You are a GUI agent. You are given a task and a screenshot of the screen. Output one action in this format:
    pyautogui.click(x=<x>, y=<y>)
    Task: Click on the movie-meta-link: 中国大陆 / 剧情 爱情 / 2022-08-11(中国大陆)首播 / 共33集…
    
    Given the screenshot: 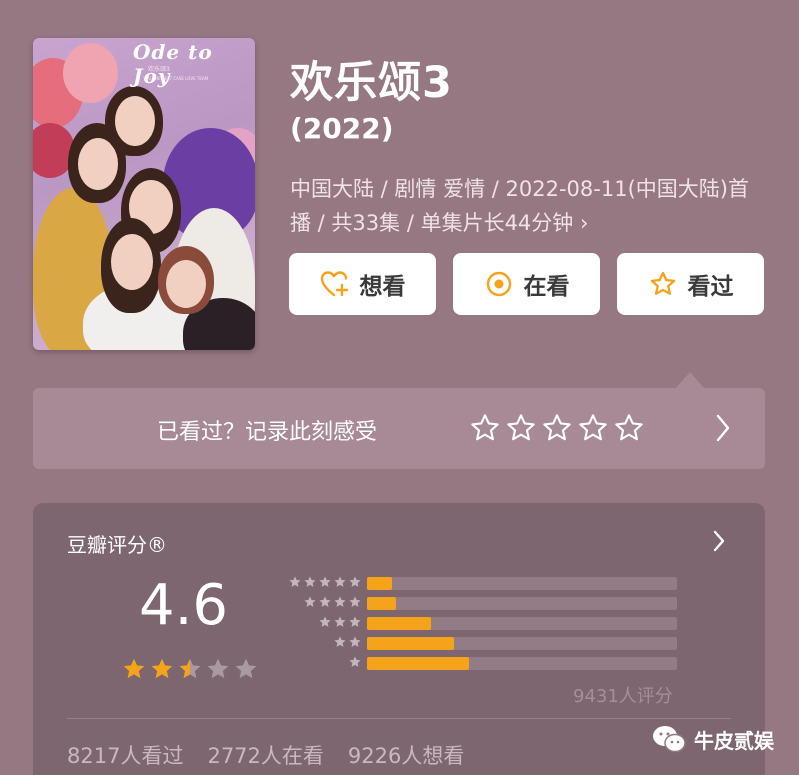 What is the action you would take?
    pyautogui.click(x=525, y=206)
    